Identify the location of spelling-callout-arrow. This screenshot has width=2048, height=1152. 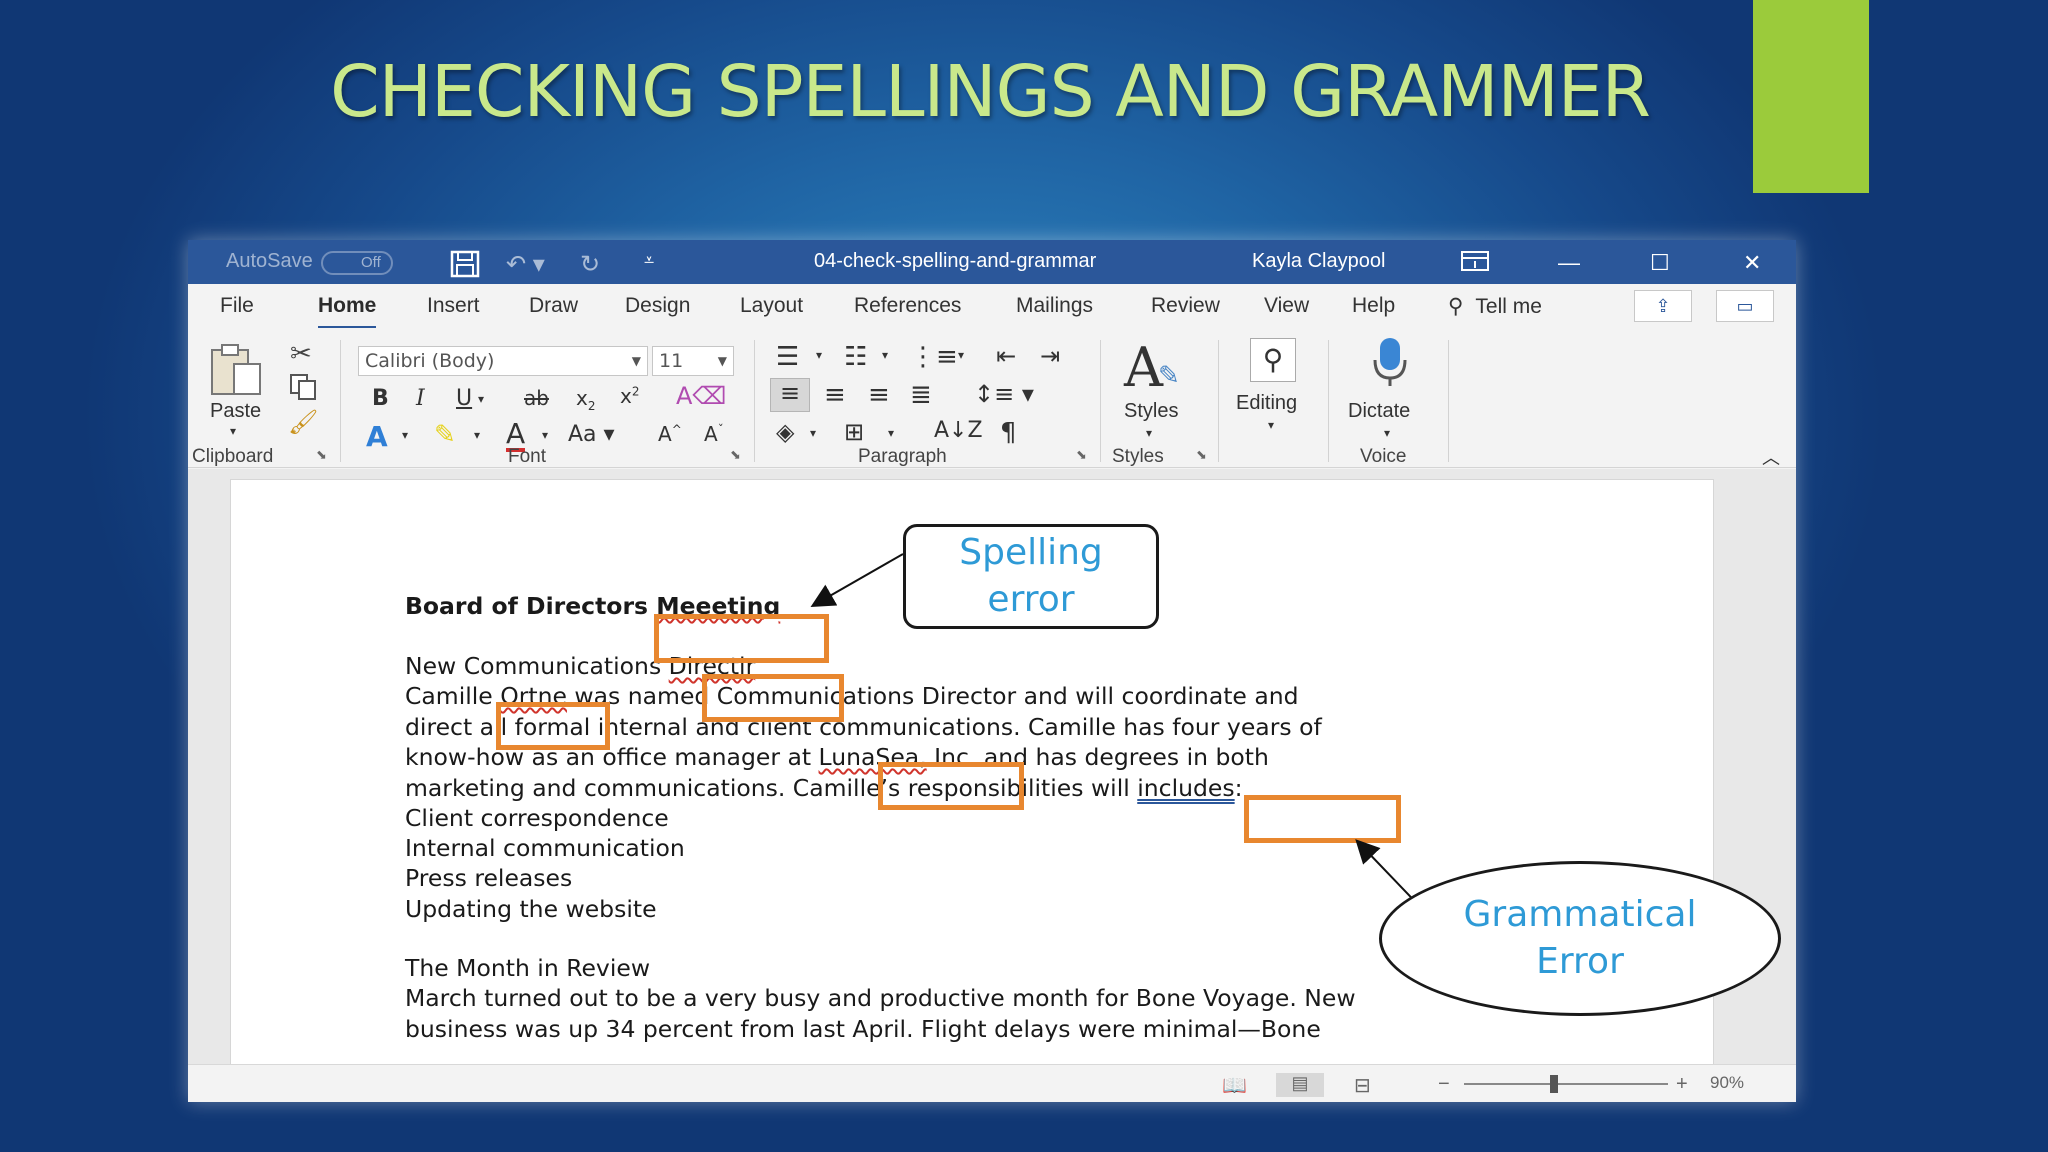
(857, 580).